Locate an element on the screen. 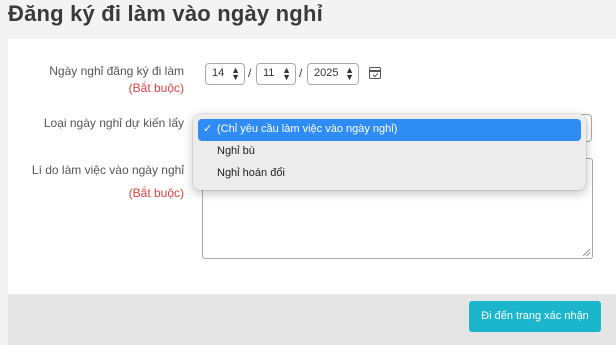 The width and height of the screenshot is (616, 345). year-select: 2025 ▲ ▼ is located at coordinates (333, 74).